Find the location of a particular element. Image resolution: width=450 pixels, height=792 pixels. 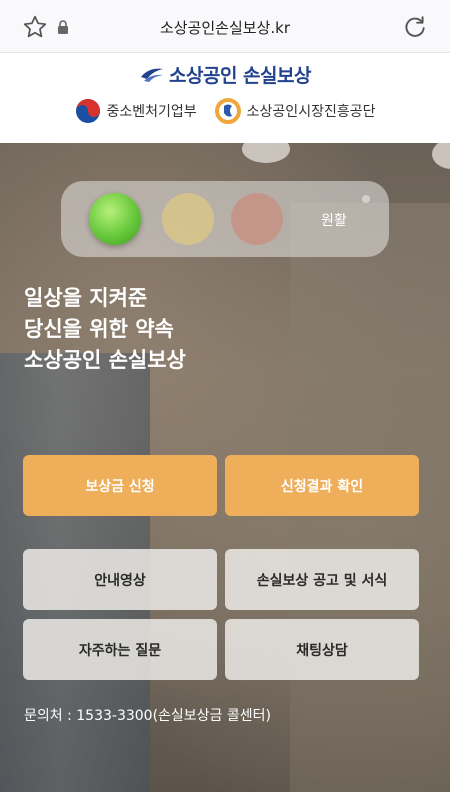

site-brand: 소상공인 손실보상 is located at coordinates (225, 74).